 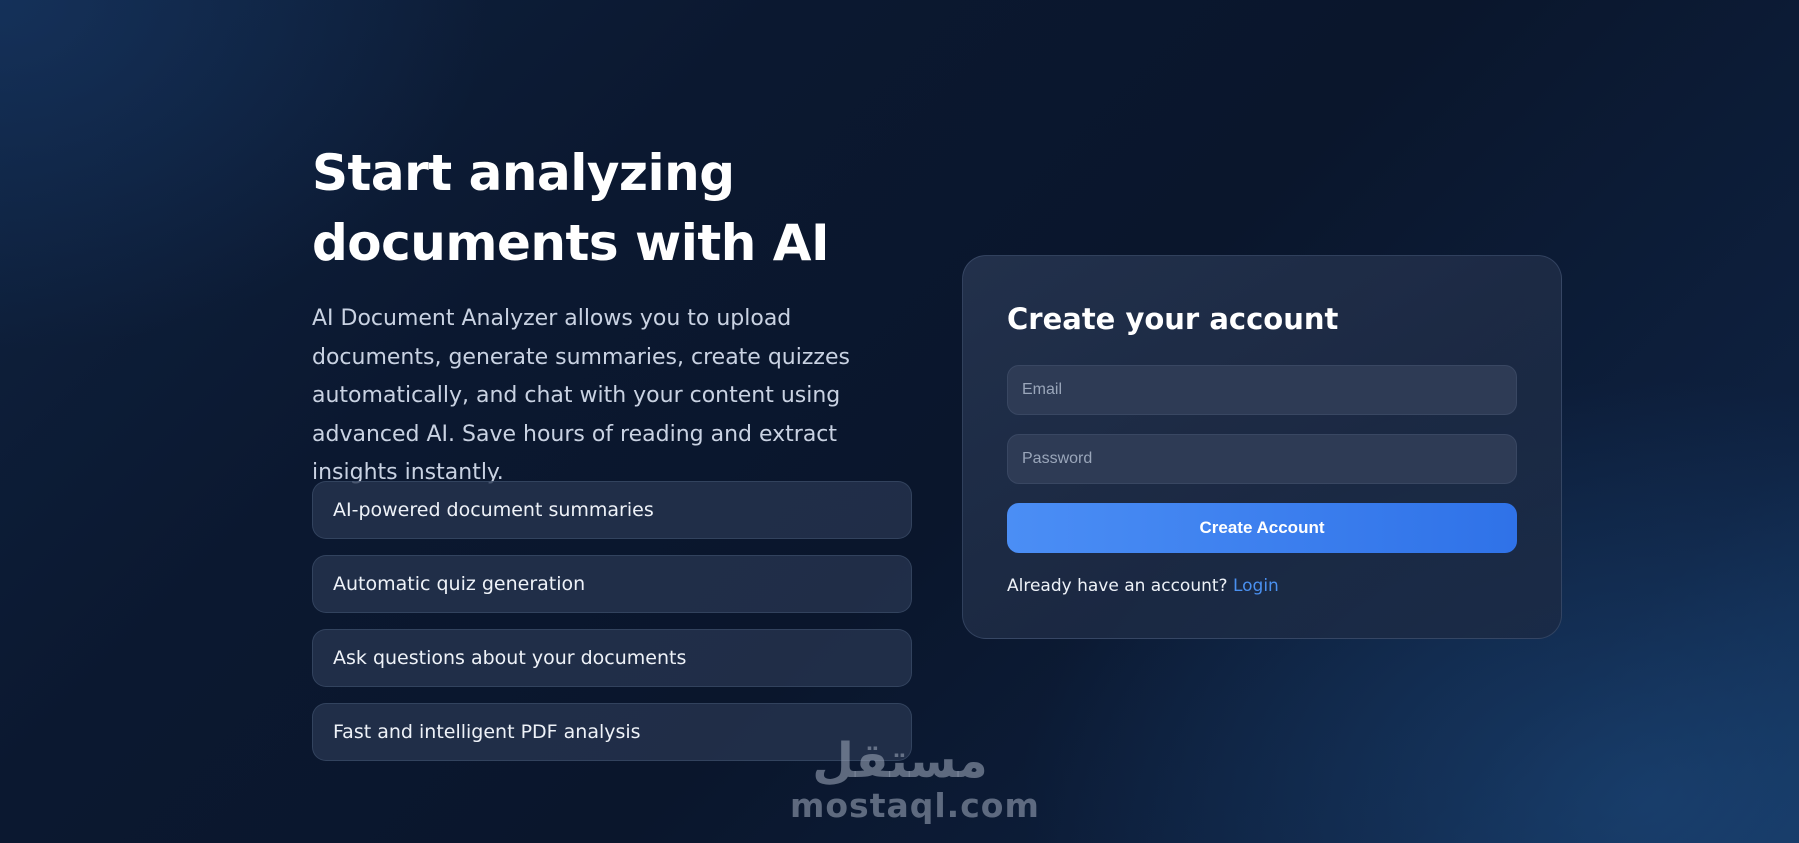 What do you see at coordinates (571, 243) in the screenshot?
I see `hero-title-line-2: documents with AI` at bounding box center [571, 243].